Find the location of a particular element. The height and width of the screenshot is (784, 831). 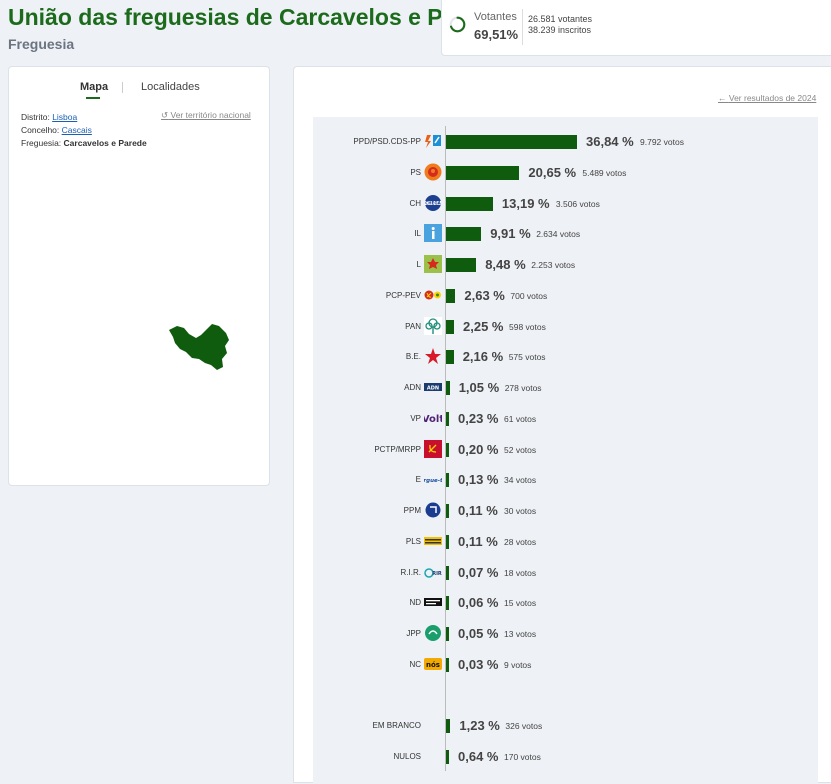

tab-divider is located at coordinates (122, 87).